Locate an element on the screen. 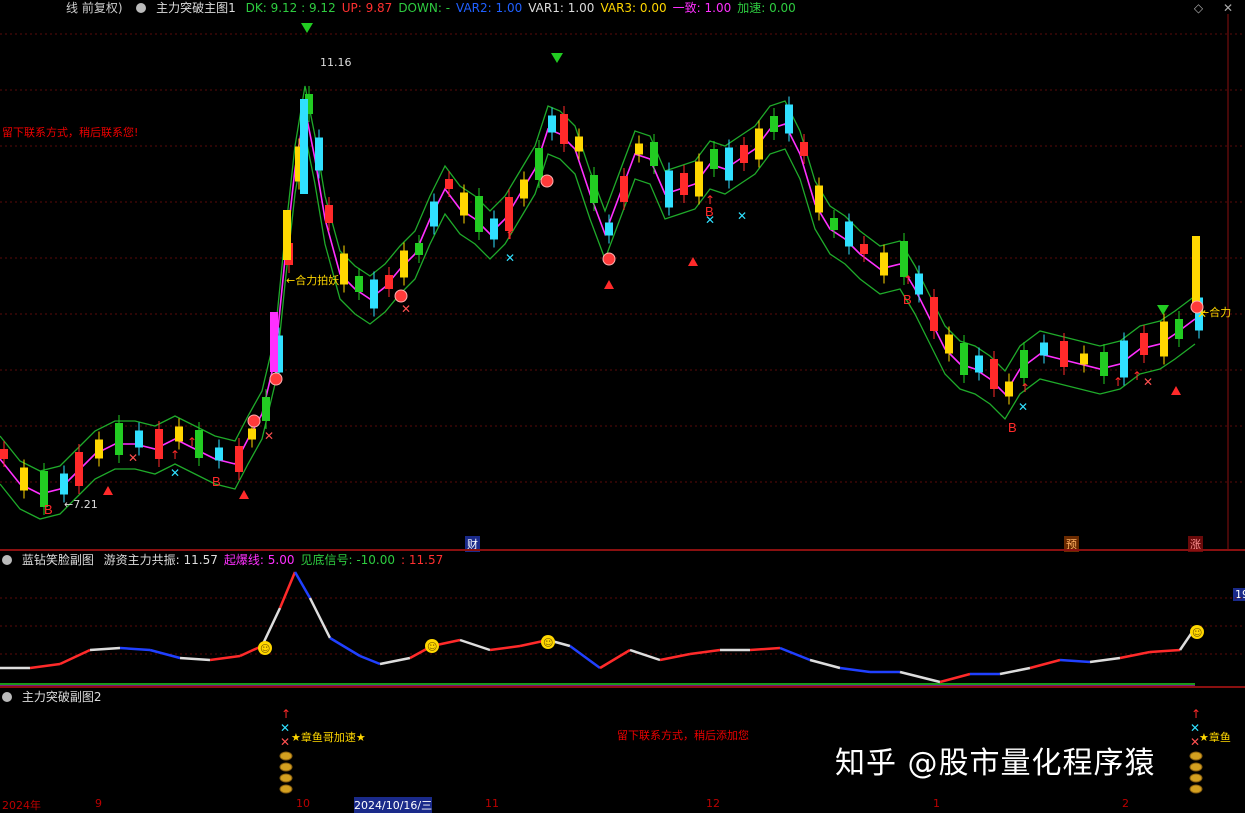 This screenshot has height=813, width=1245. sub1-toggle-icon is located at coordinates (7, 560).